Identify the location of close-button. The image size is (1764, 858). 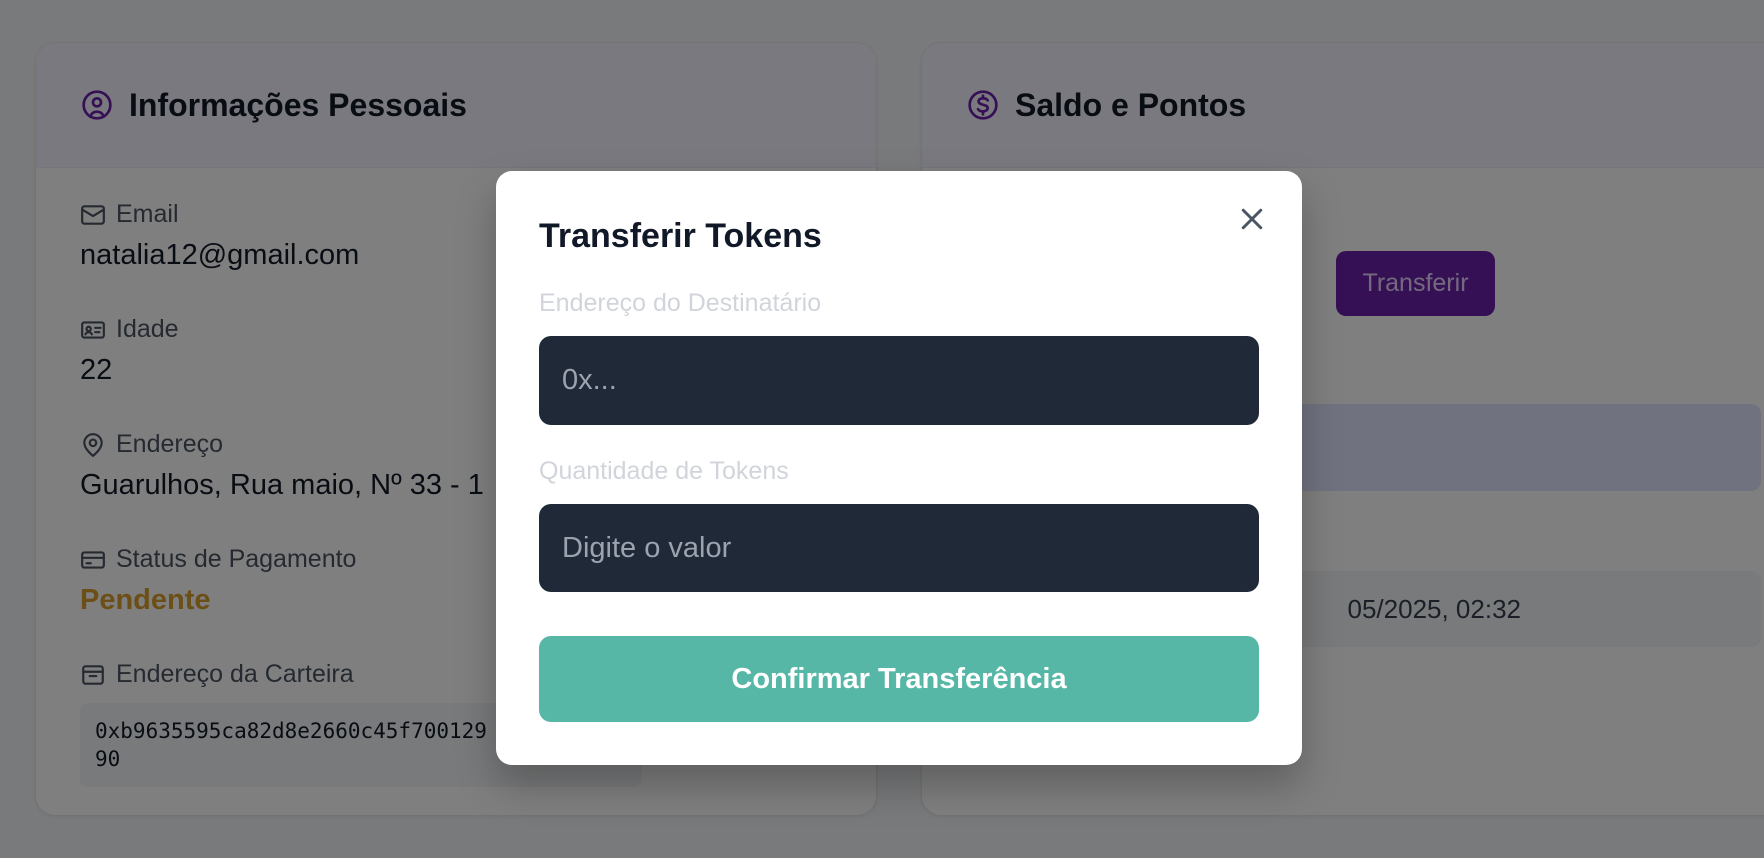
(1252, 221).